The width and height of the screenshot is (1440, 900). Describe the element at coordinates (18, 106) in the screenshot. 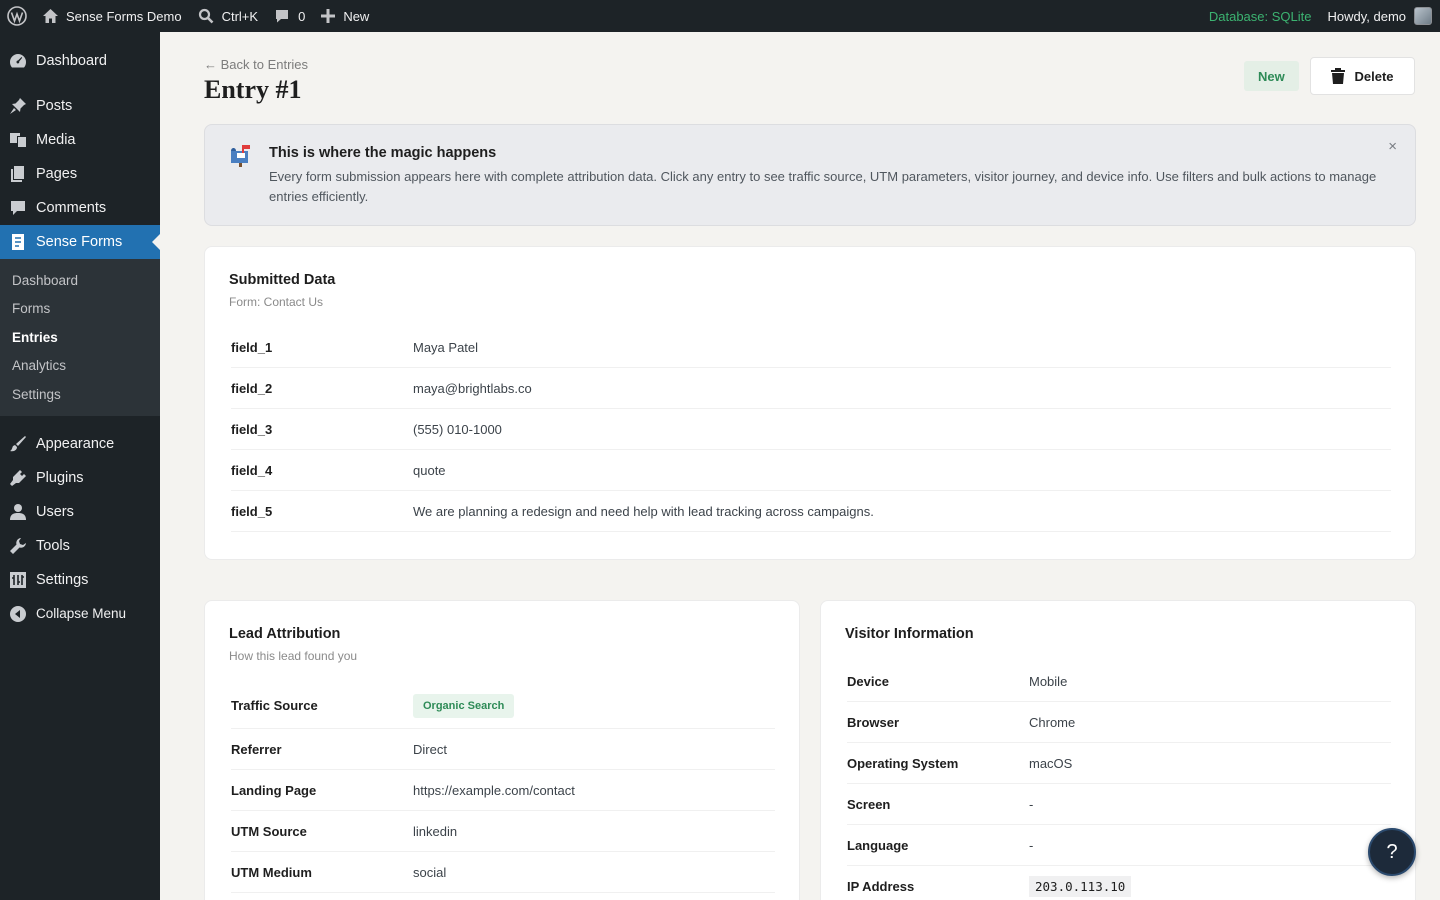

I see `pin-icon` at that location.